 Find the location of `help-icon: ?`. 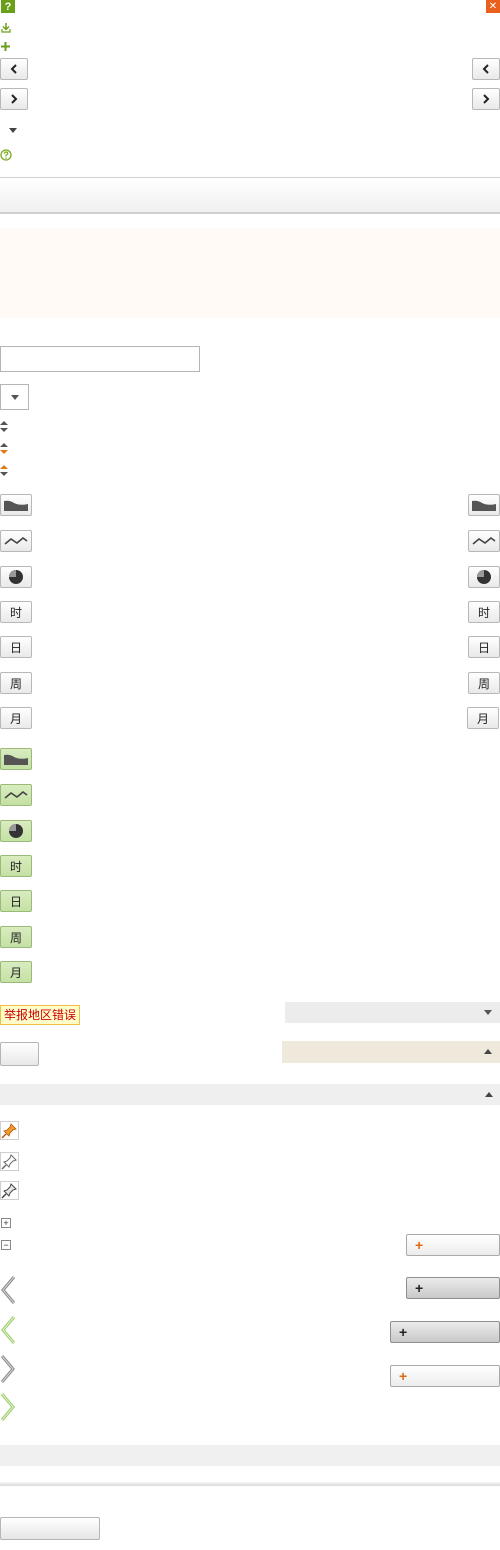

help-icon: ? is located at coordinates (8, 6).